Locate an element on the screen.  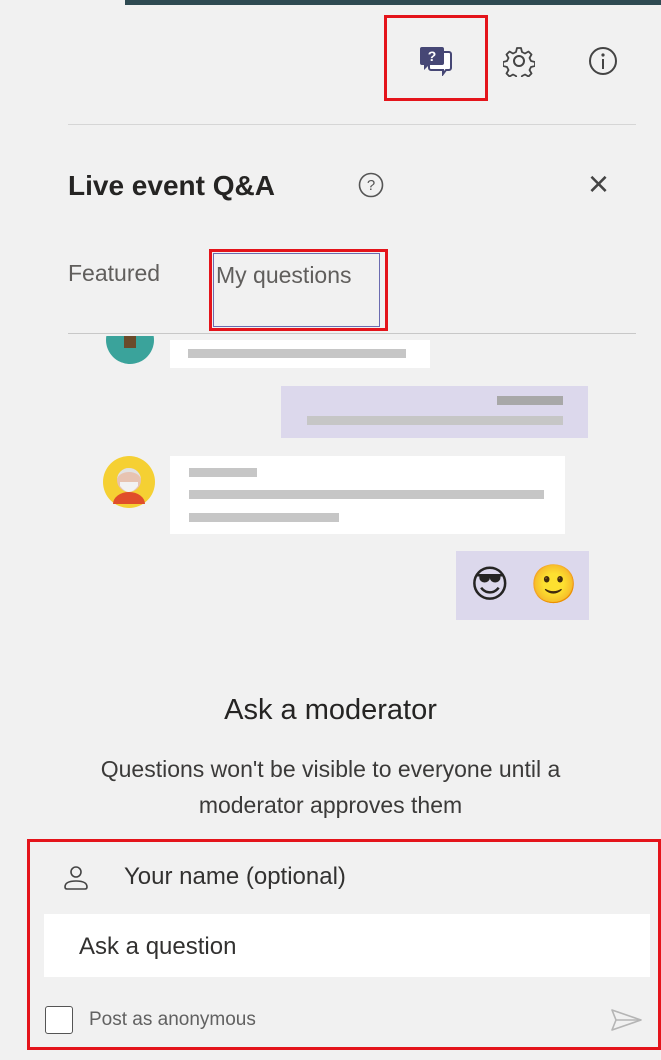
info-icon is located at coordinates (603, 61).